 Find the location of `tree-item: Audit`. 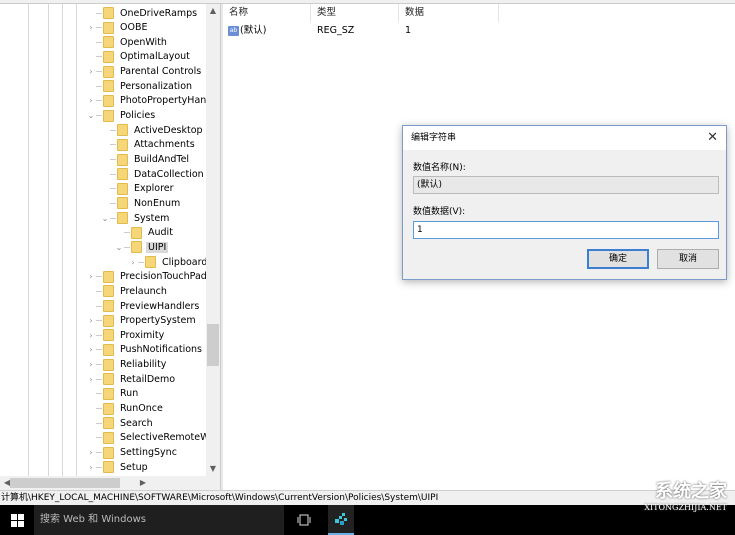

tree-item: Audit is located at coordinates (144, 233).